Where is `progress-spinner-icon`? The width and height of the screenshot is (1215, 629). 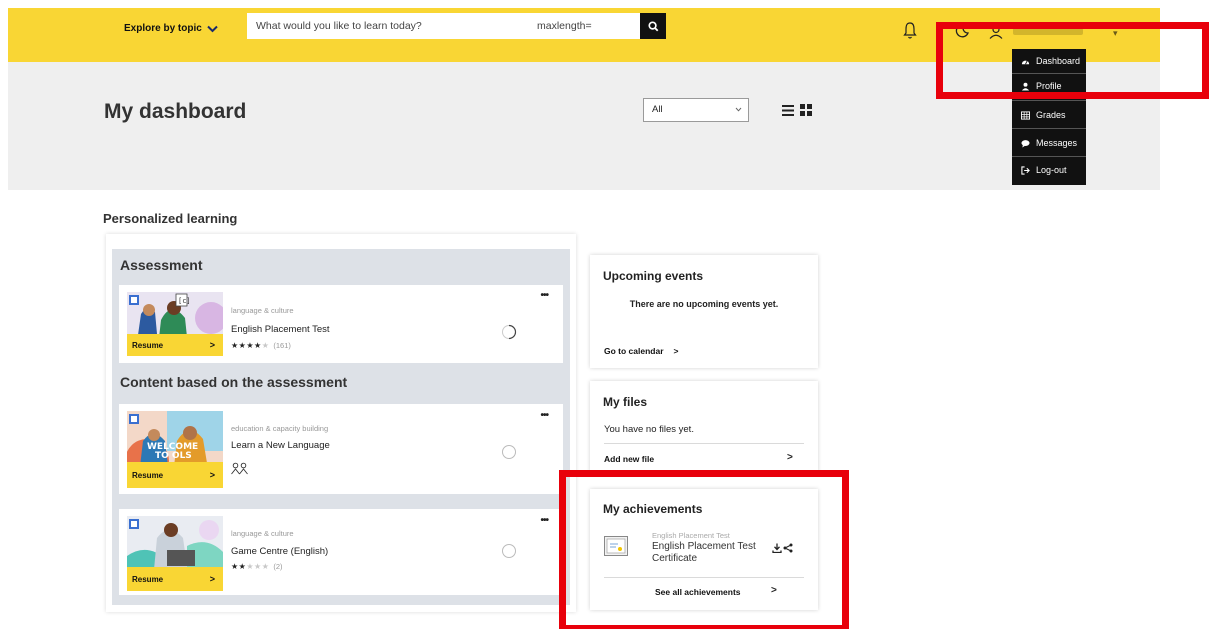
progress-spinner-icon is located at coordinates (509, 332).